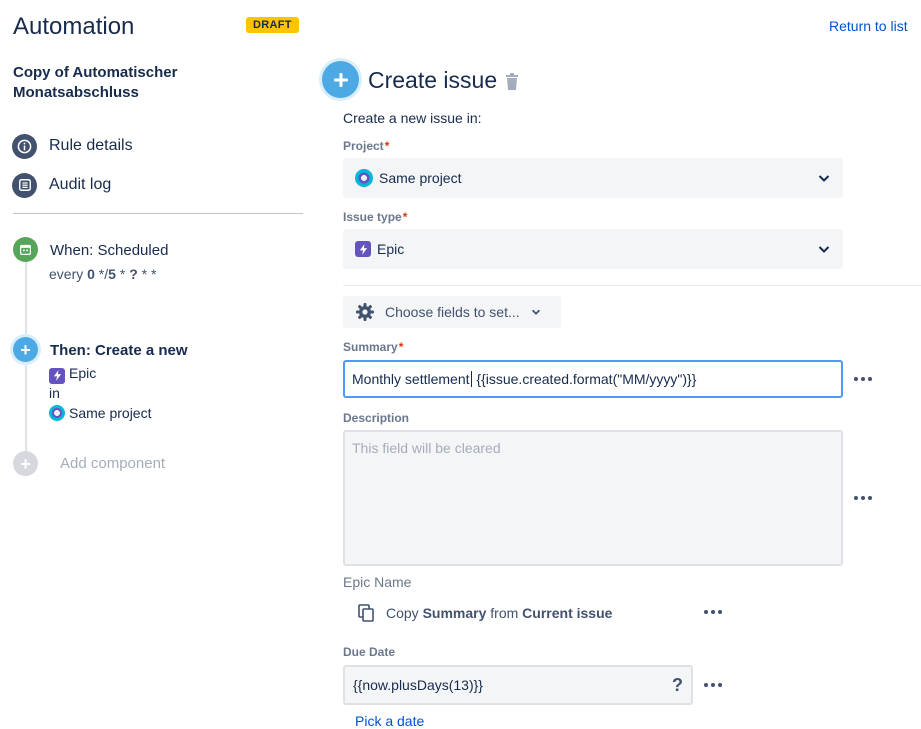 The height and width of the screenshot is (729, 921). I want to click on plus-icon: +, so click(25, 349).